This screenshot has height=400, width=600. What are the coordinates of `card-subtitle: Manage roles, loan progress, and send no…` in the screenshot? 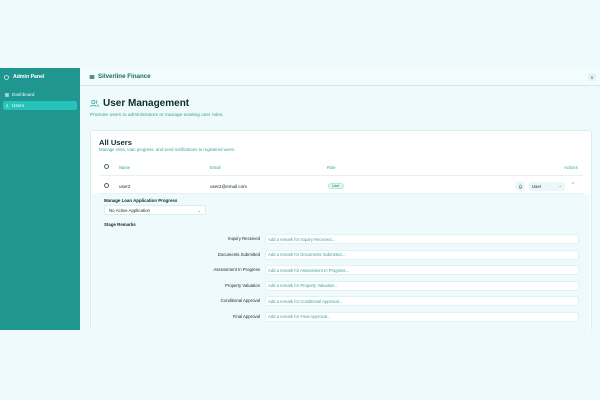 It's located at (167, 149).